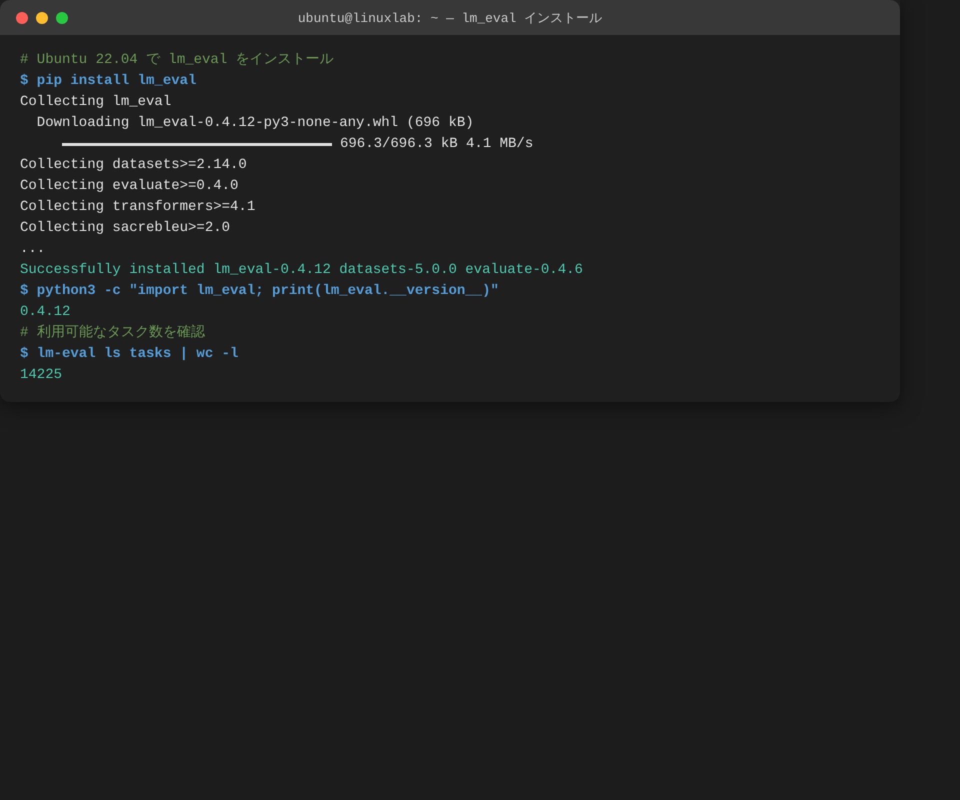  What do you see at coordinates (22, 18) in the screenshot?
I see `close-icon` at bounding box center [22, 18].